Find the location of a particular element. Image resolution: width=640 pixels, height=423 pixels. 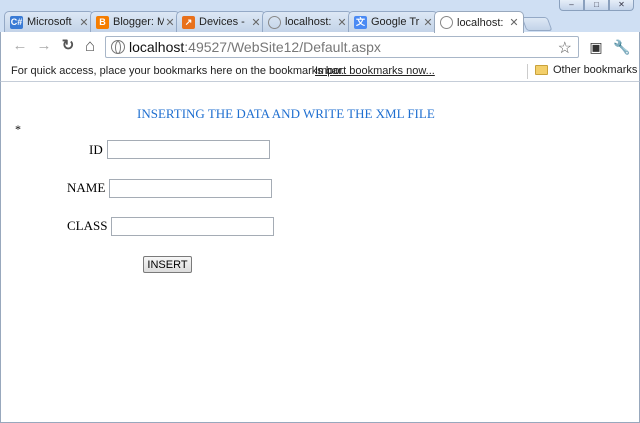

tab-microsoft: C# Microsoft ✕ is located at coordinates (49, 21).